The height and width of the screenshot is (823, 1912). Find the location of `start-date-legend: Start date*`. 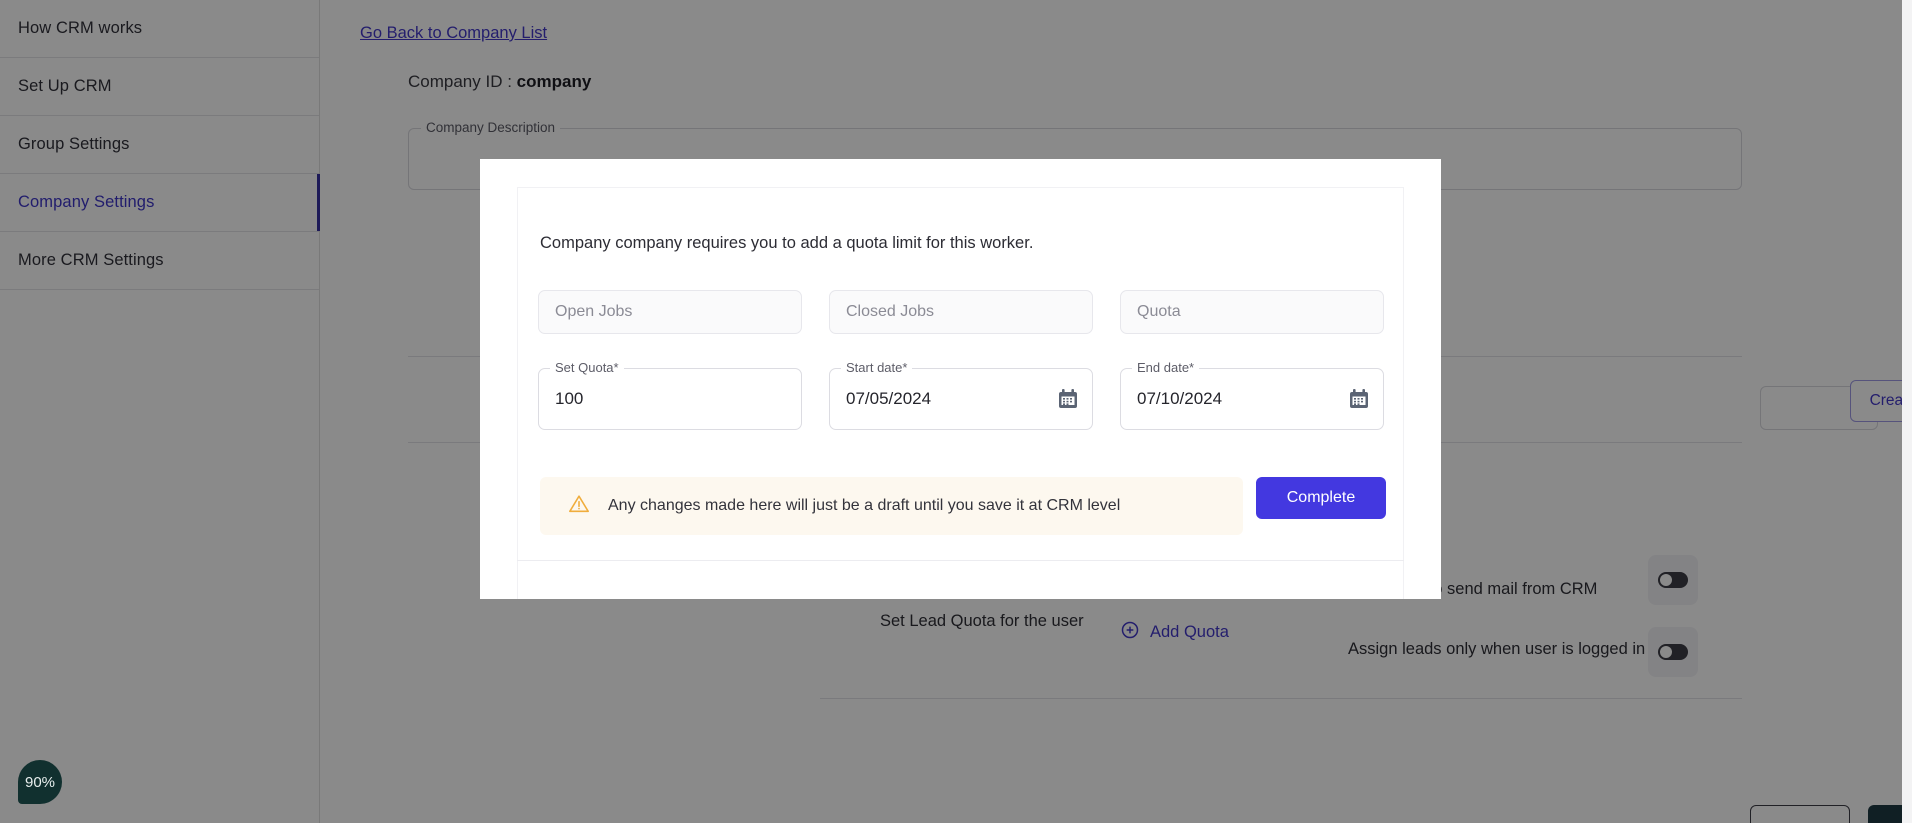

start-date-legend: Start date* is located at coordinates (877, 367).